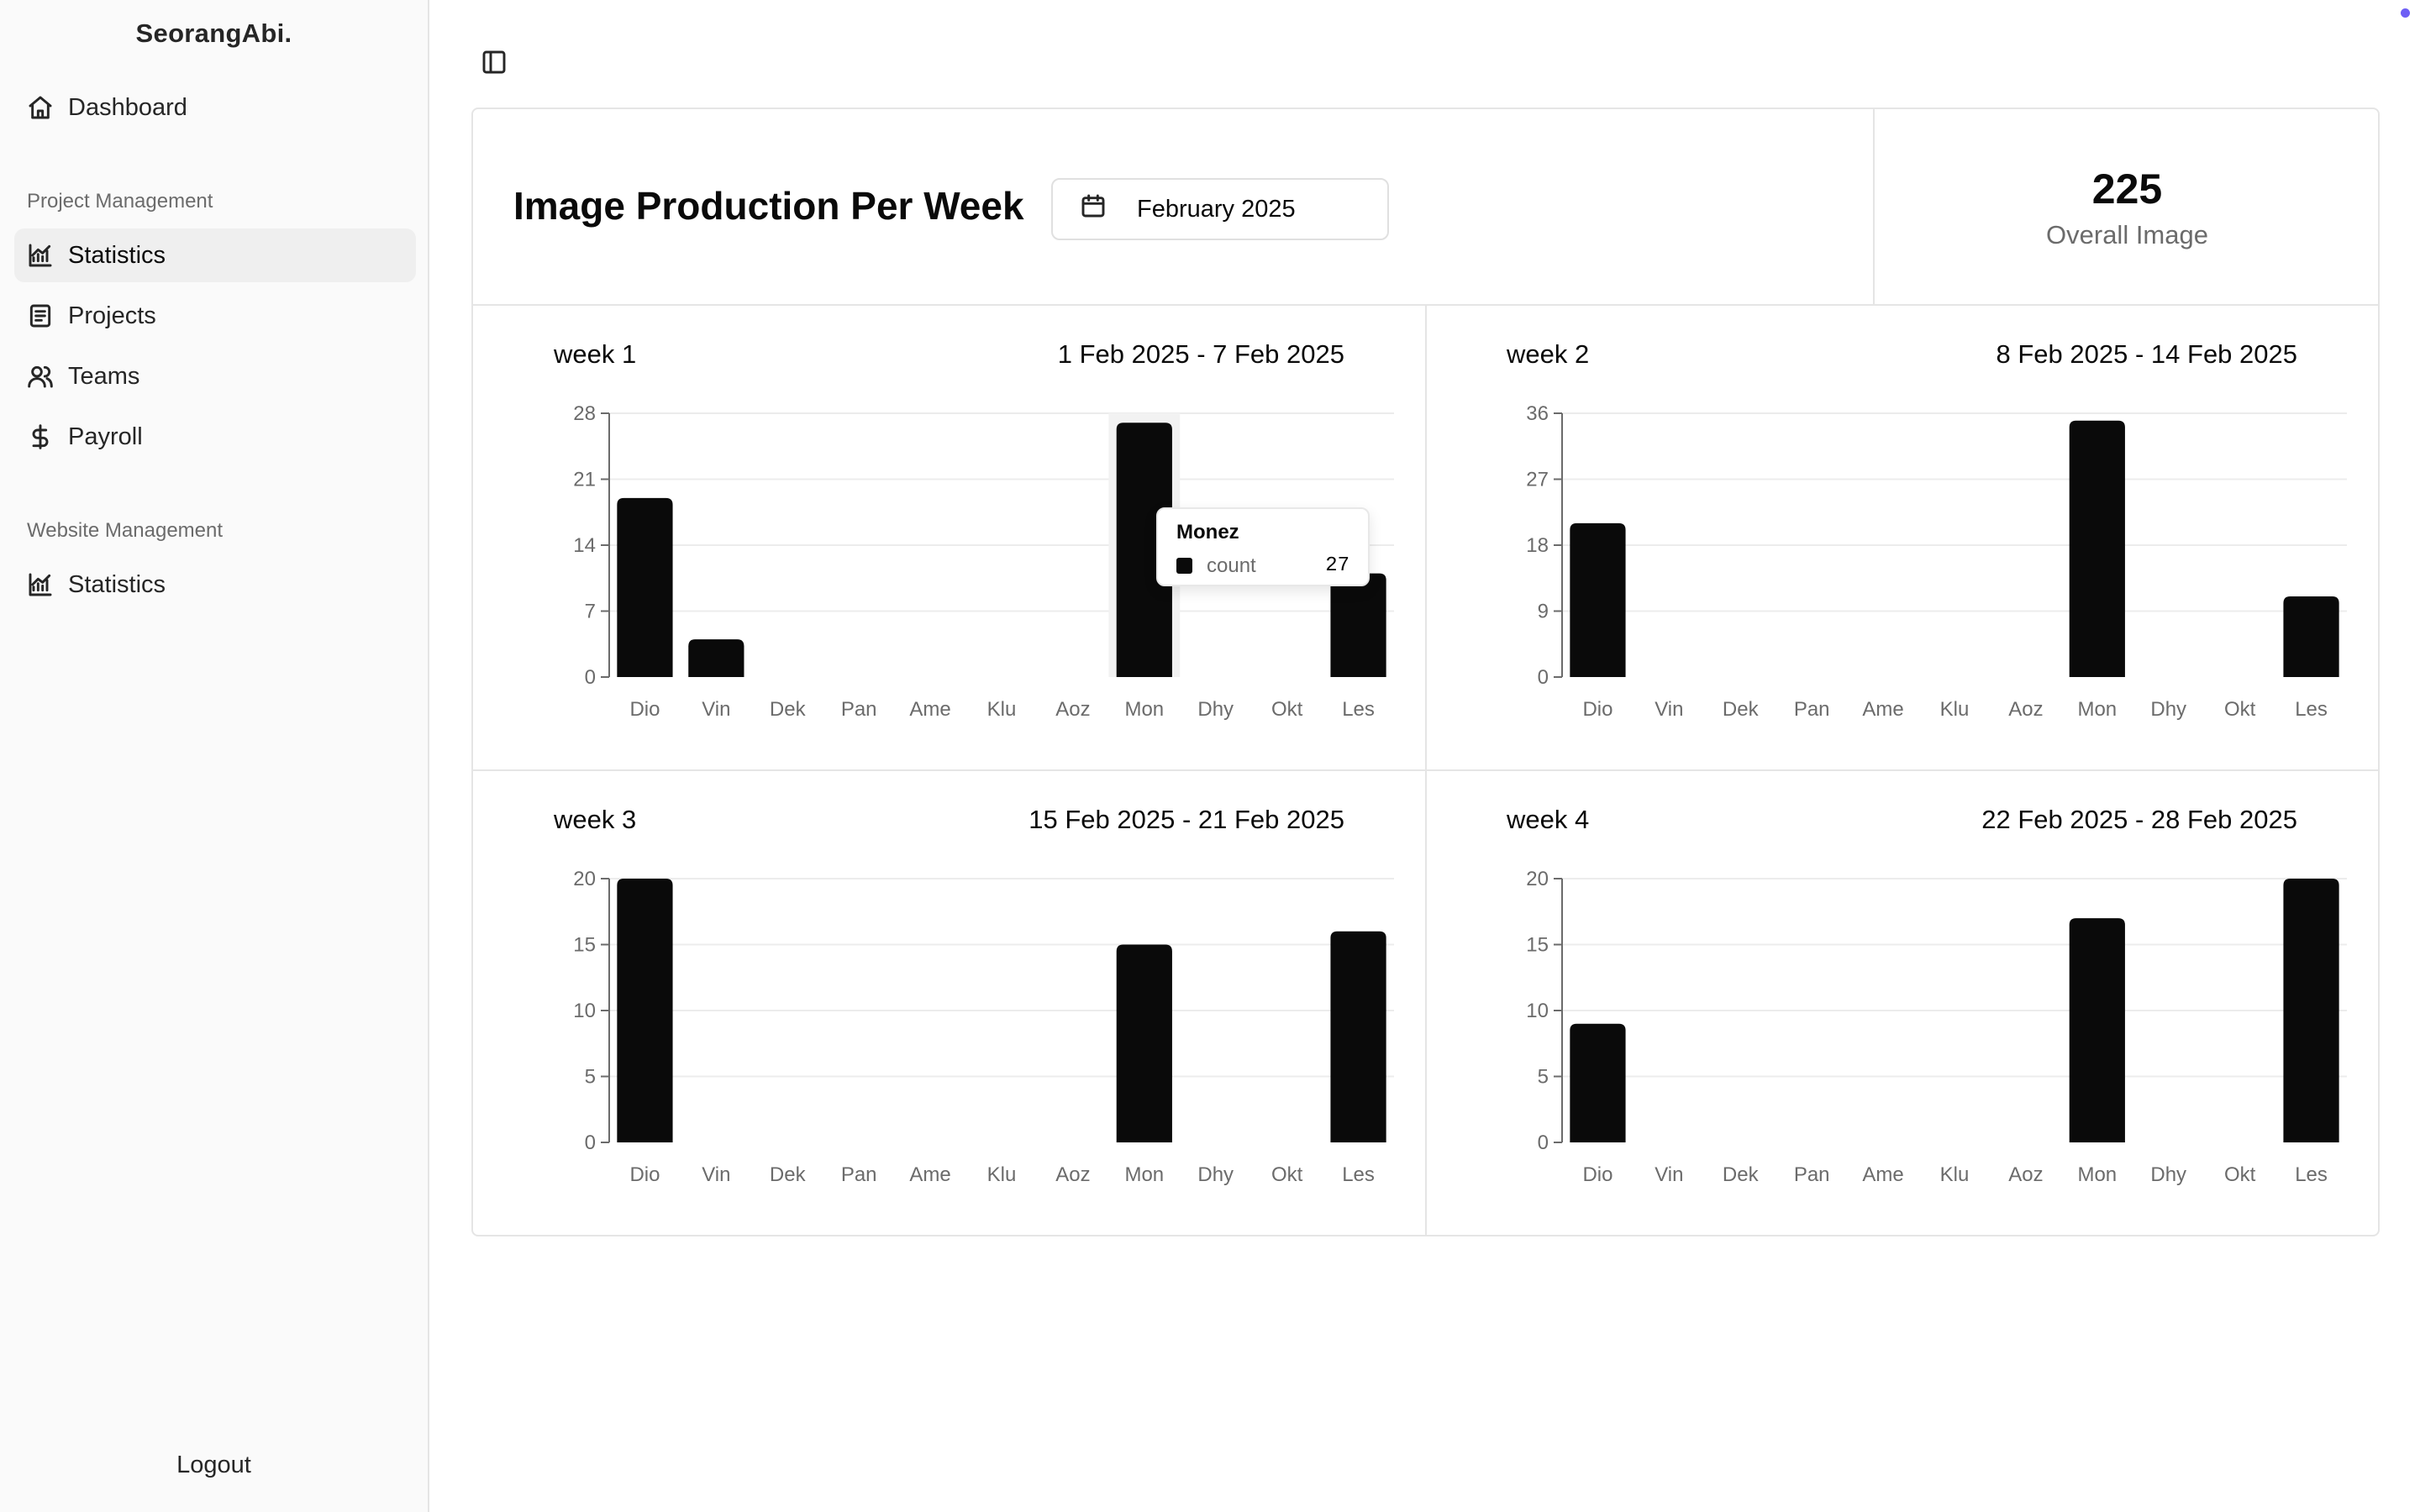 This screenshot has width=2420, height=1512. Describe the element at coordinates (125, 530) in the screenshot. I see `section-label-website-management: Website Management` at that location.